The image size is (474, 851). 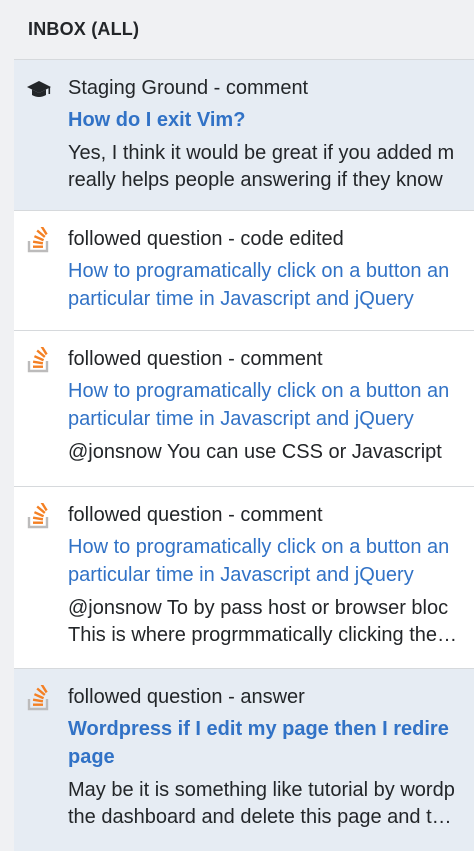 I want to click on notification-type: followed question - code edited, so click(x=206, y=239).